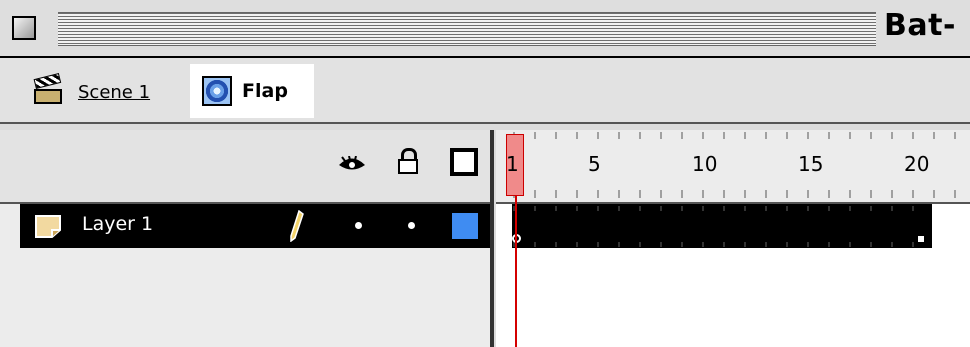 This screenshot has height=347, width=970. I want to click on lock-icon, so click(408, 161).